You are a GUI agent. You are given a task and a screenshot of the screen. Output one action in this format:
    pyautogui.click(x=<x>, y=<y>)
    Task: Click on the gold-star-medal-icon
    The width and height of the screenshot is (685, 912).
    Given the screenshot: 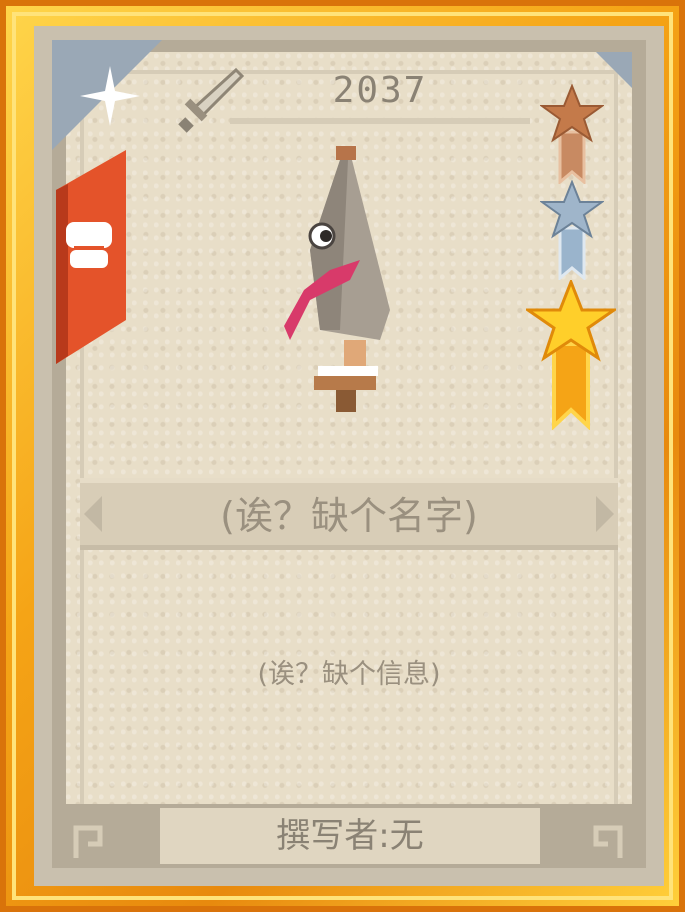 What is the action you would take?
    pyautogui.click(x=571, y=355)
    